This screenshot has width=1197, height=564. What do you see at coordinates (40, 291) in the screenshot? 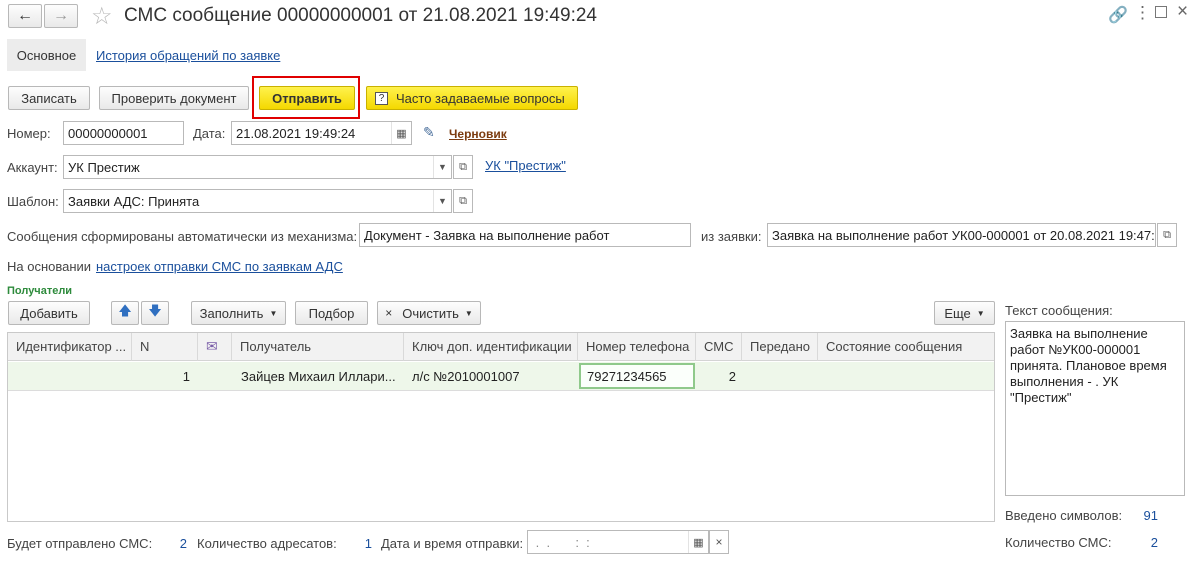
I see `recipients-title: Получатели` at bounding box center [40, 291].